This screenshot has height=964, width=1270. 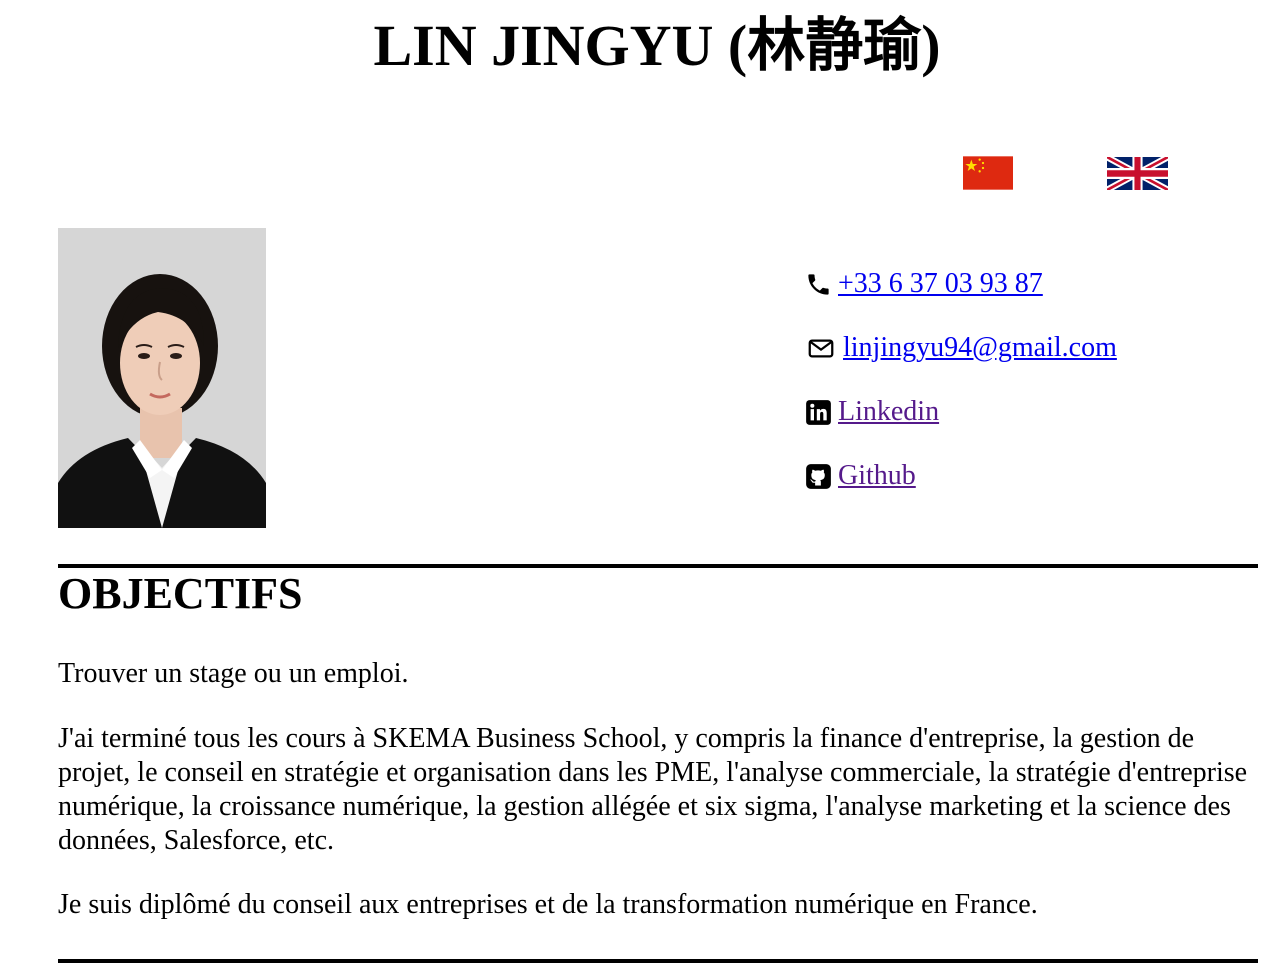 I want to click on github-icon, so click(x=818, y=476).